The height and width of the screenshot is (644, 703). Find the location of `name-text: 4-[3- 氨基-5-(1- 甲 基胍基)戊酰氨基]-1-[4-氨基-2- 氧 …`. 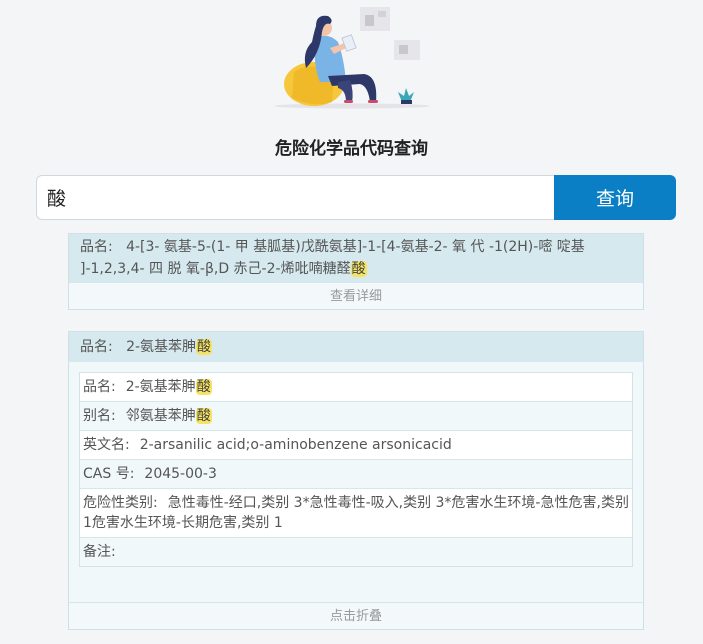

name-text: 4-[3- 氨基-5-(1- 甲 基胍基)戊酰氨基]-1-[4-氨基-2- 氧 … is located at coordinates (332, 258).